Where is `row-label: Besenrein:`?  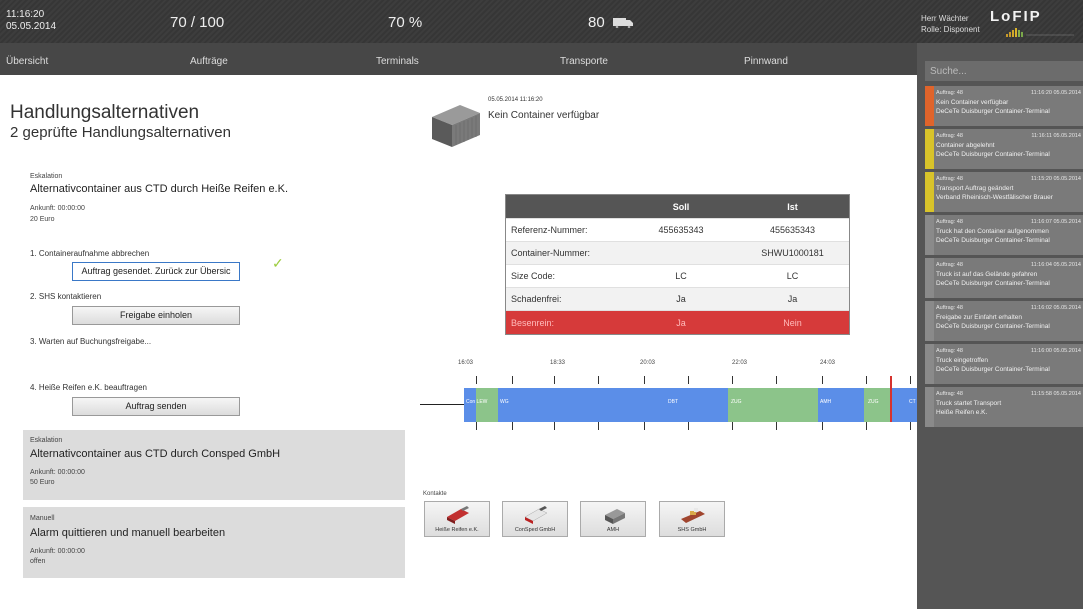 row-label: Besenrein: is located at coordinates (533, 322).